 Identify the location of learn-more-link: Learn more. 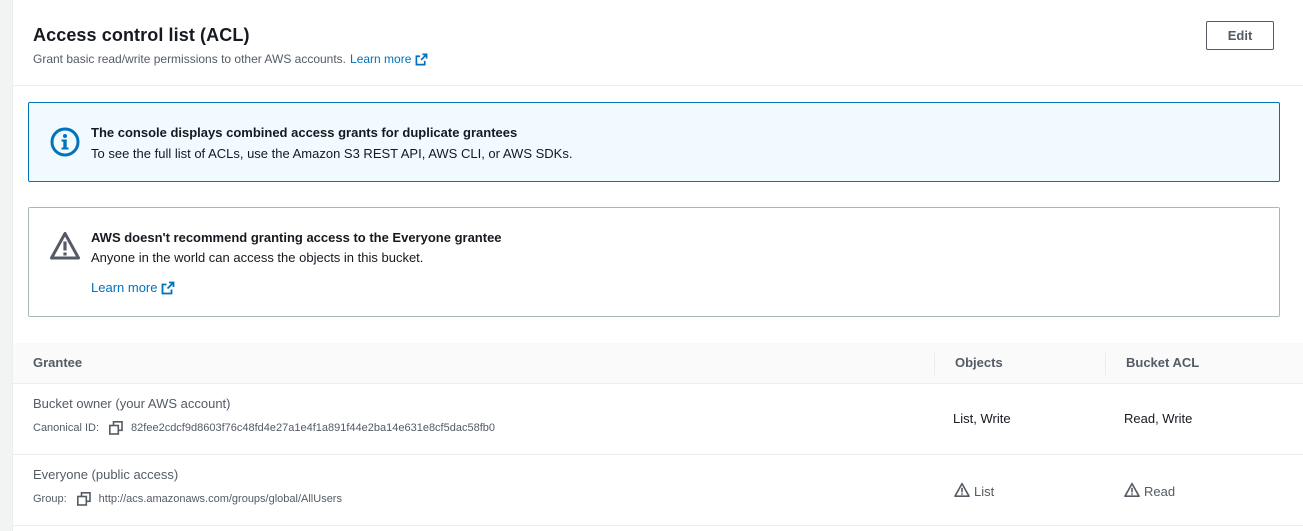
(389, 59).